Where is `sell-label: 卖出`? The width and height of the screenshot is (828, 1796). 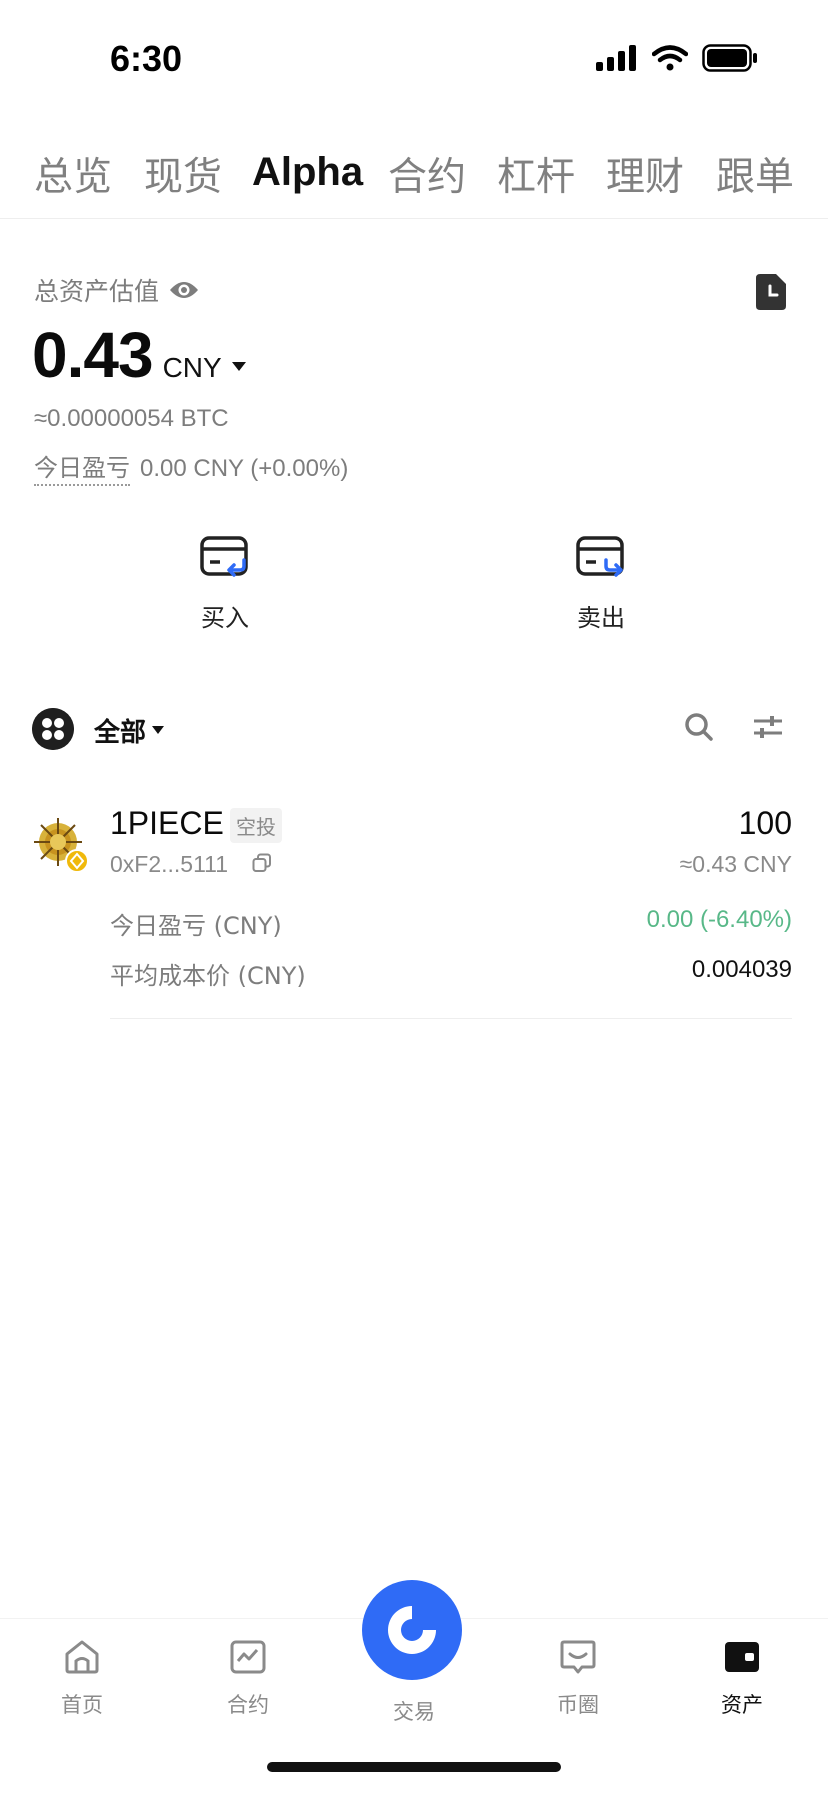 sell-label: 卖出 is located at coordinates (601, 618).